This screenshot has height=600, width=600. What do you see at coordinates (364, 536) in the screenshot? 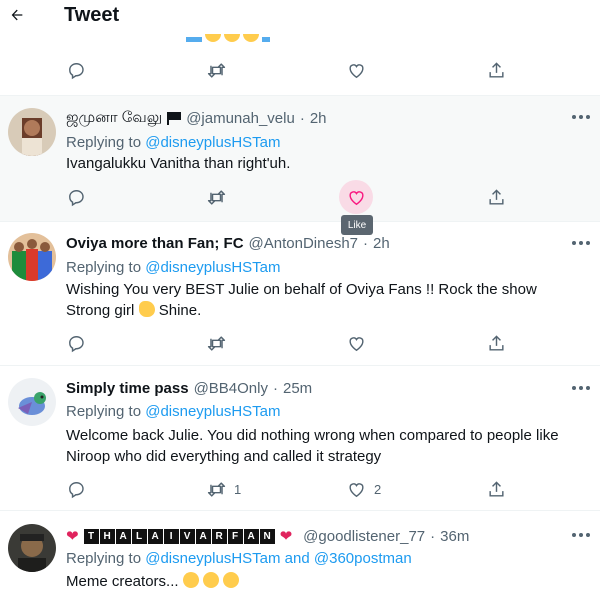
I see `user-handle: @goodlistener_77` at bounding box center [364, 536].